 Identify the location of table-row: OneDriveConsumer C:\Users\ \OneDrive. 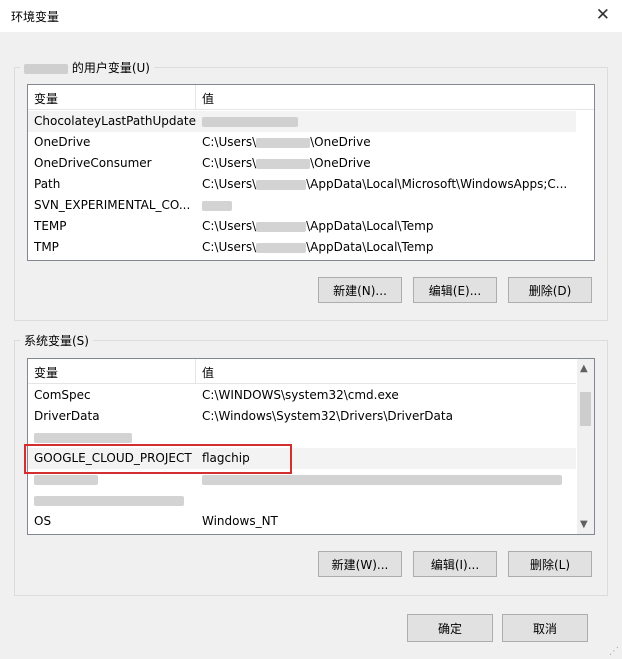
(302, 163).